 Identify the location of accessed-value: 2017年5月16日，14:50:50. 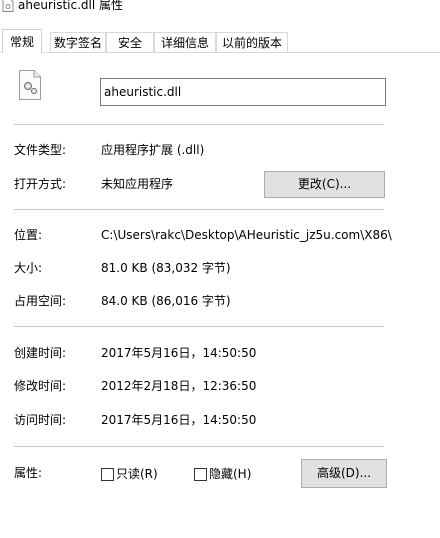
(179, 420).